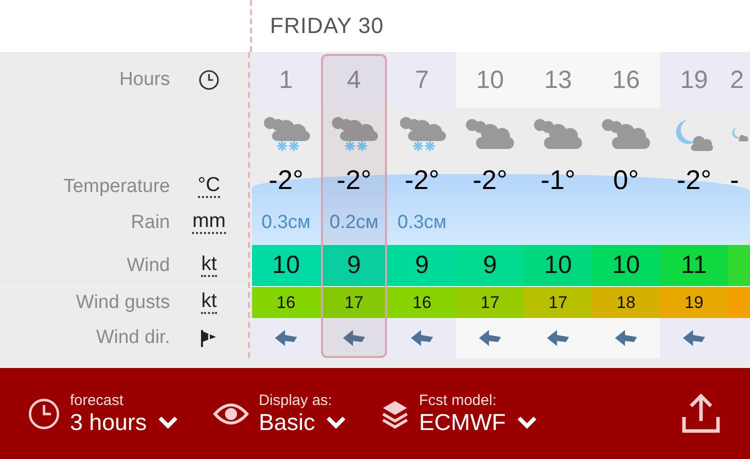 This screenshot has width=750, height=459. Describe the element at coordinates (150, 223) in the screenshot. I see `row-label: Rain` at that location.